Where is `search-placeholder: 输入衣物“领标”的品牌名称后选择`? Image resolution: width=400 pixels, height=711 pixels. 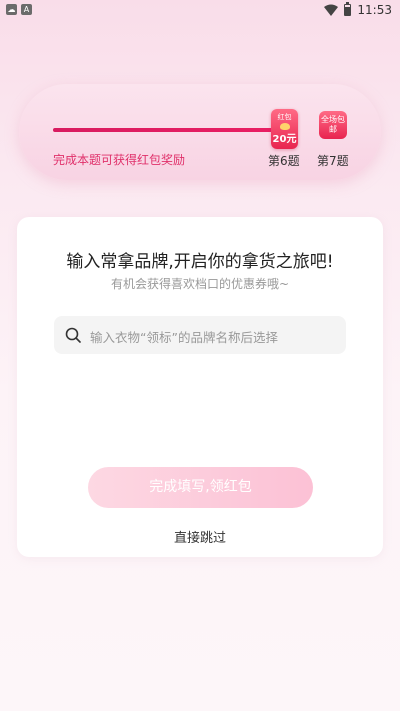
search-placeholder: 输入衣物“领标”的品牌名称后选择 is located at coordinates (184, 337).